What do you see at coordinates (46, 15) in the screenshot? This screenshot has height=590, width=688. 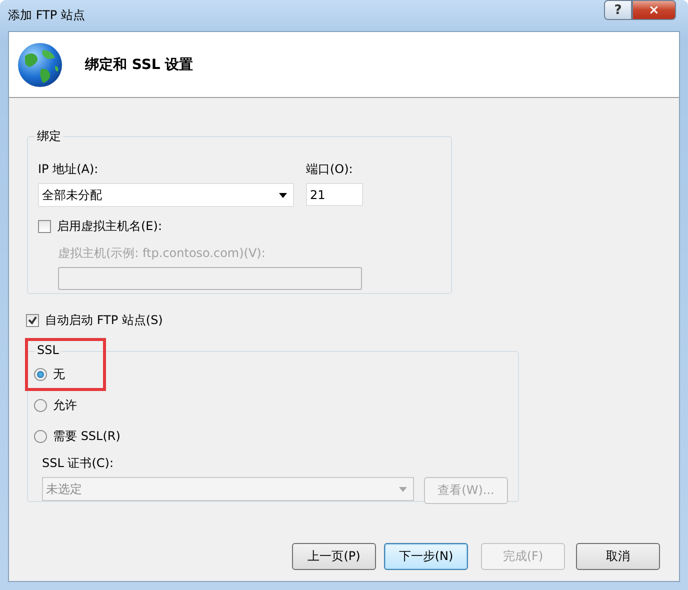 I see `window-title: 添加 FTP 站点` at bounding box center [46, 15].